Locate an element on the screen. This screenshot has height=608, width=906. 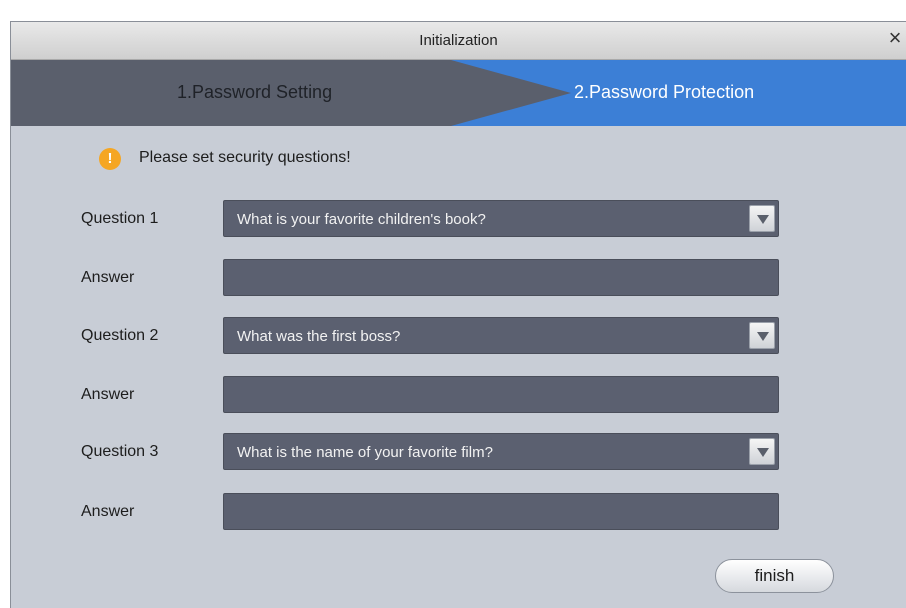
finish-button: finish is located at coordinates (774, 576).